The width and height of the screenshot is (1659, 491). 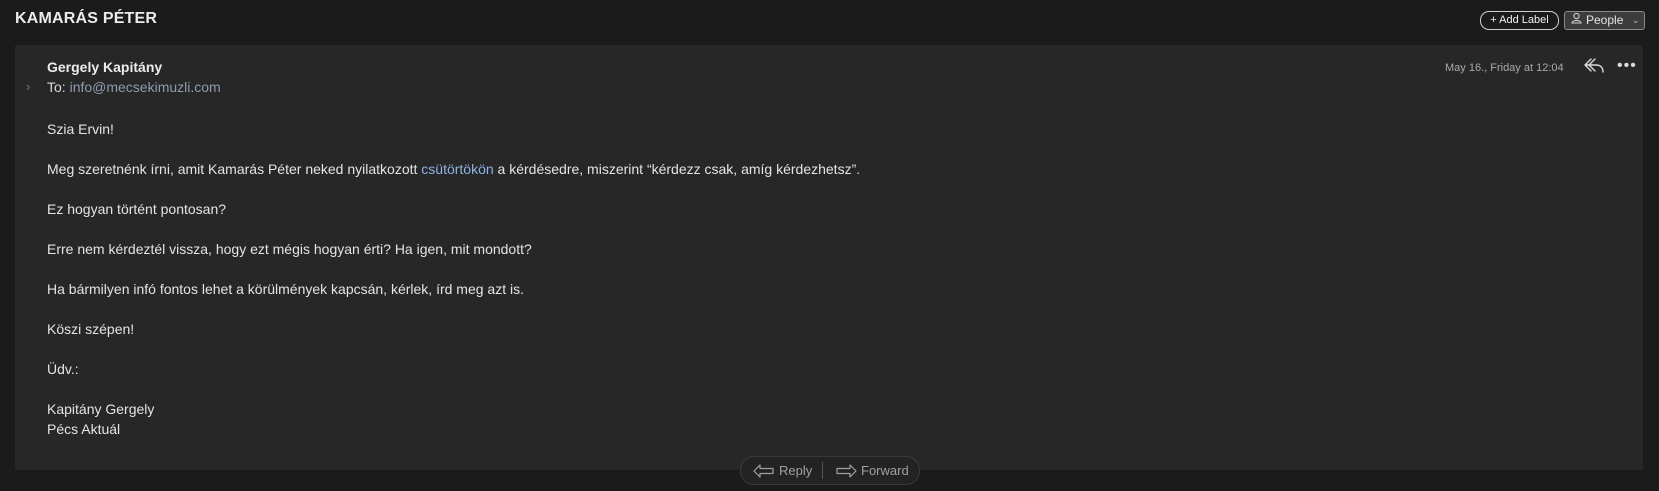 I want to click on divider, so click(x=822, y=470).